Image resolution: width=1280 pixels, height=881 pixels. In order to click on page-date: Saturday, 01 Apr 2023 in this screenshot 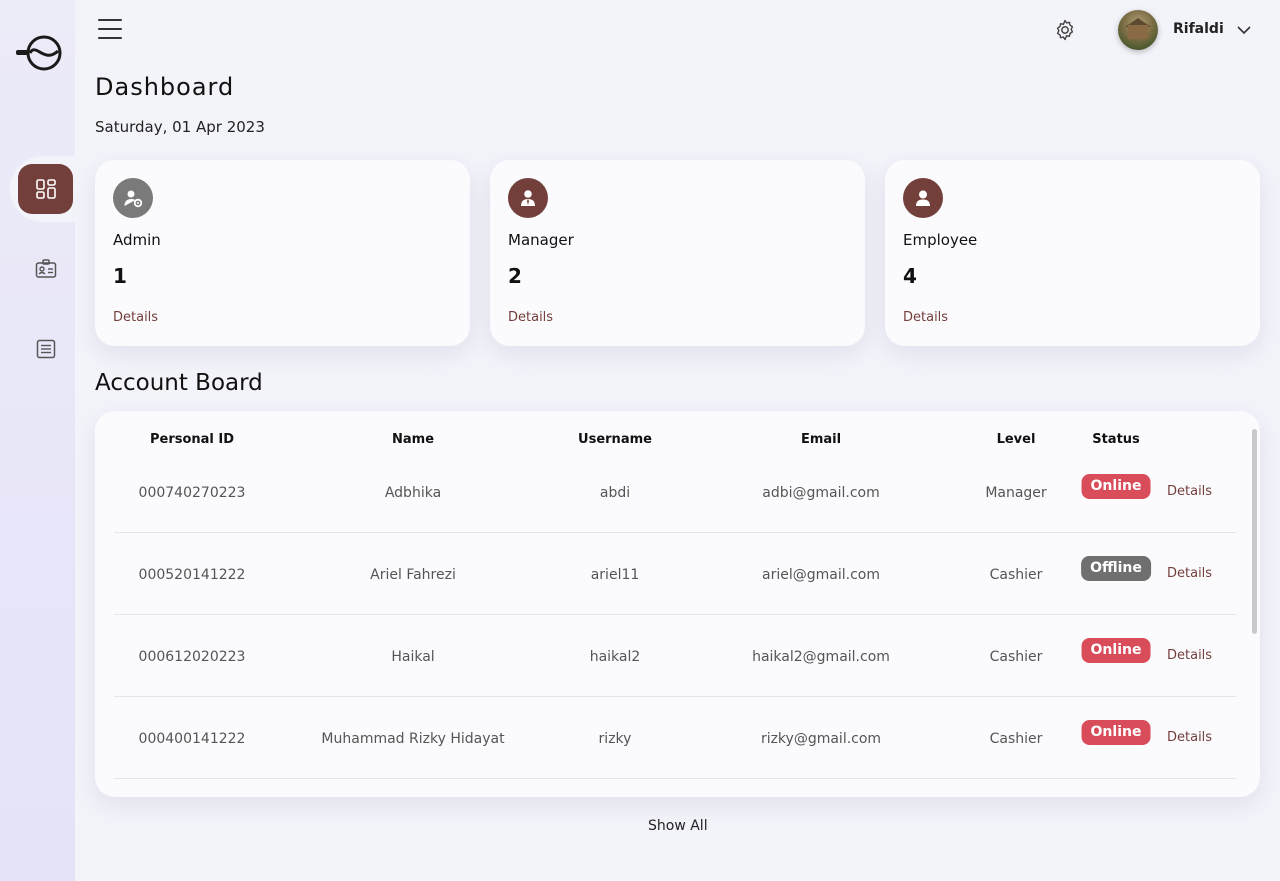, I will do `click(180, 127)`.